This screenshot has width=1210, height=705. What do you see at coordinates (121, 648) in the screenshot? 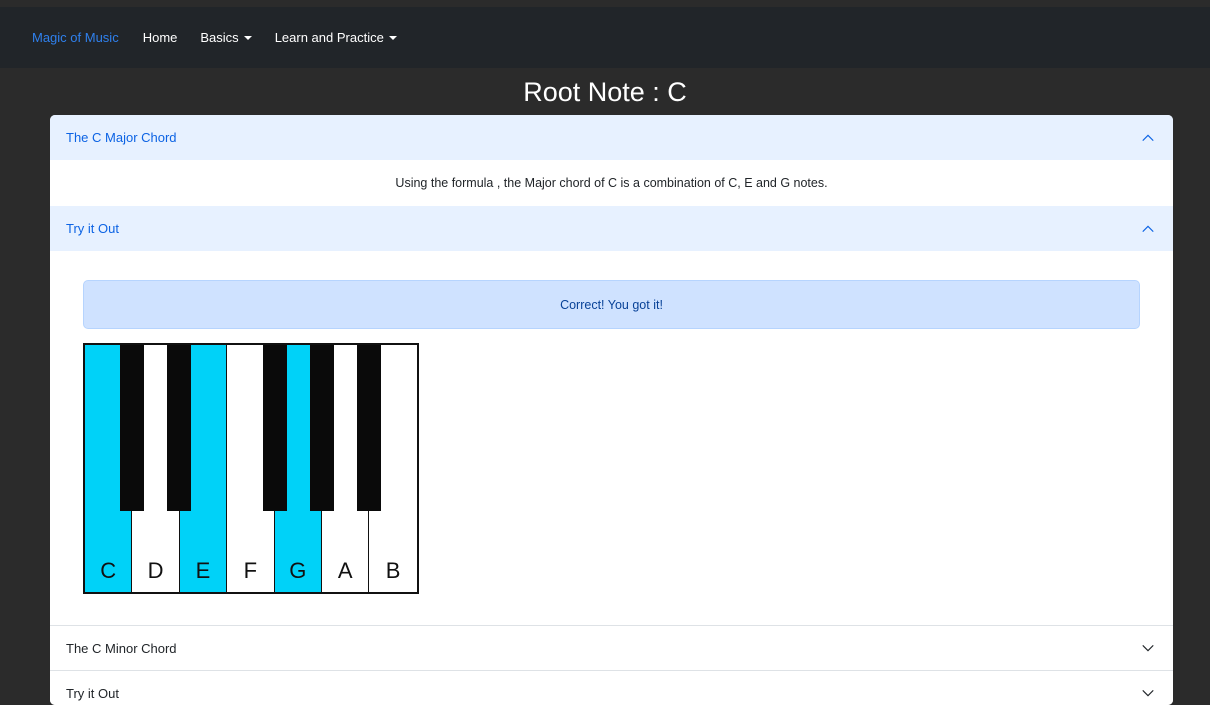
I see `accordion-title: The C Minor Chord` at bounding box center [121, 648].